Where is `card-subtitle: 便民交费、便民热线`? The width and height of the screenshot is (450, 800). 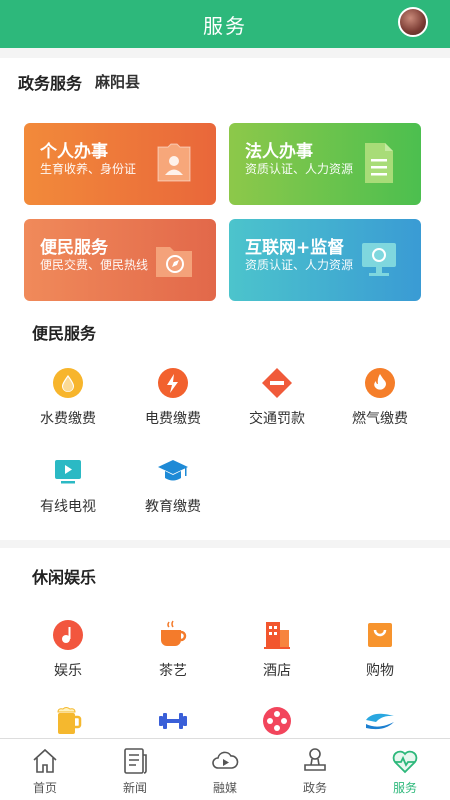
card-subtitle: 便民交费、便民热线 is located at coordinates (94, 265).